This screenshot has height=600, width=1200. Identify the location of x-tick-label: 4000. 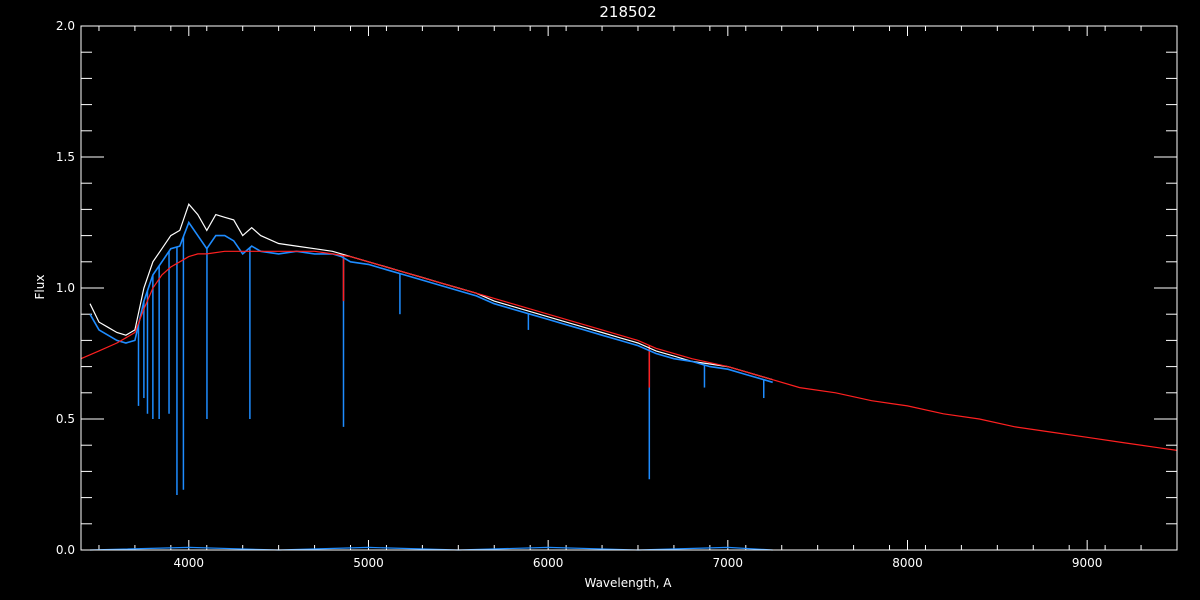
(189, 563).